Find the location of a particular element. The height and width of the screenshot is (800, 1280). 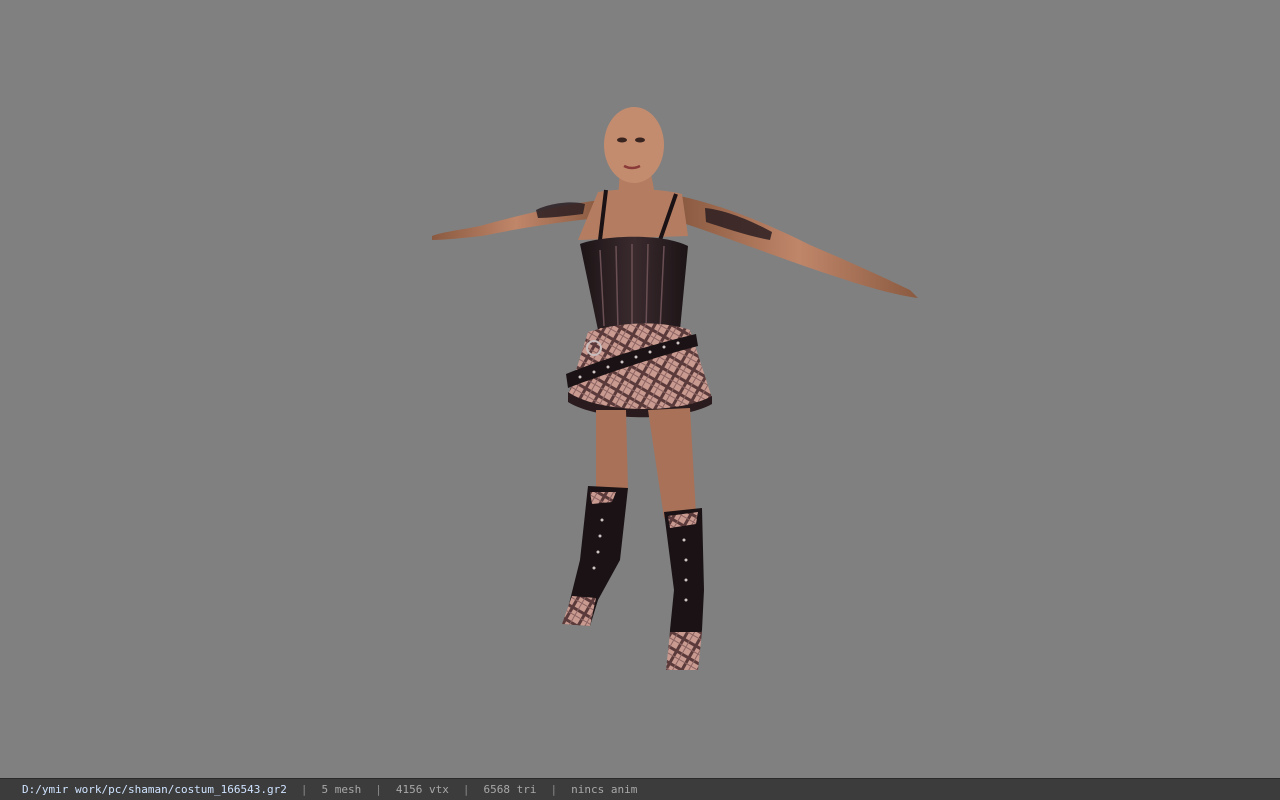

animation-status: nincs anim is located at coordinates (604, 789).